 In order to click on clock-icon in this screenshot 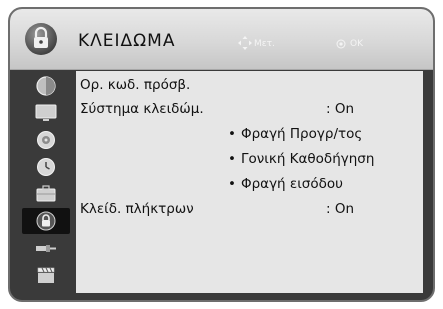, I will do `click(46, 167)`.